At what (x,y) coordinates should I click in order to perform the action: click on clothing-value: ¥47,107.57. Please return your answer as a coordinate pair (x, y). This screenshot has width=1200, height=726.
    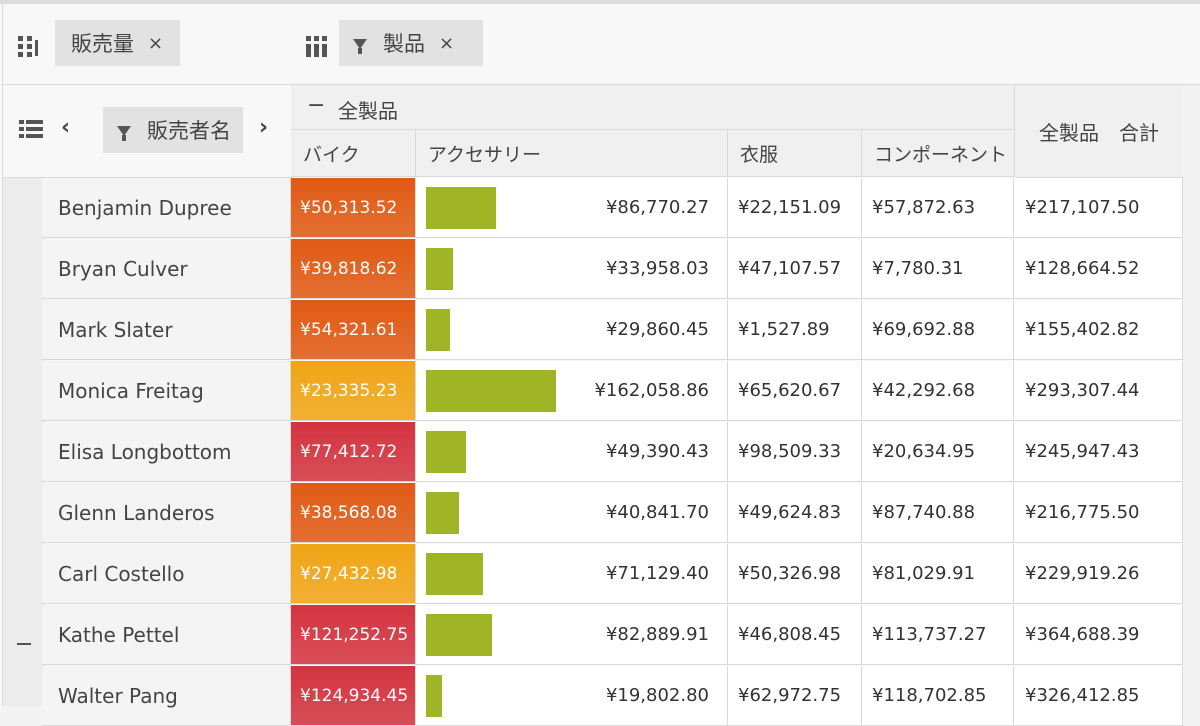
    Looking at the image, I should click on (790, 268).